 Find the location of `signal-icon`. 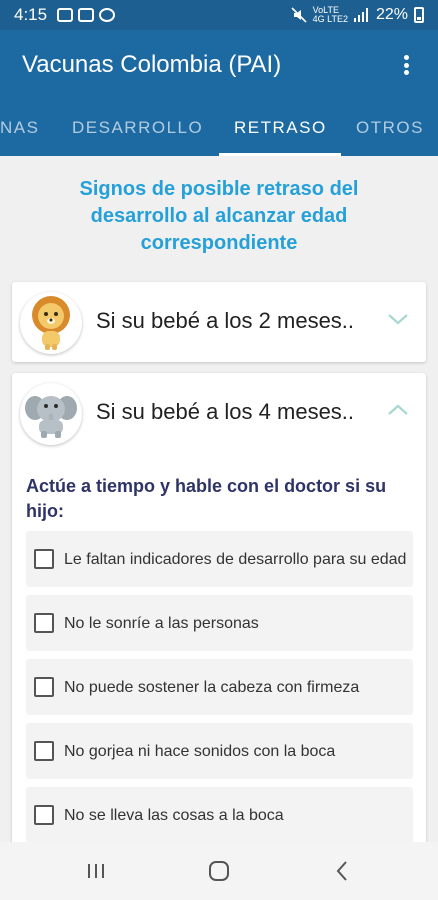

signal-icon is located at coordinates (360, 15).